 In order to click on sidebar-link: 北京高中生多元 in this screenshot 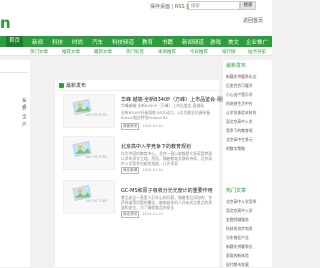, I will do `click(239, 140)`.